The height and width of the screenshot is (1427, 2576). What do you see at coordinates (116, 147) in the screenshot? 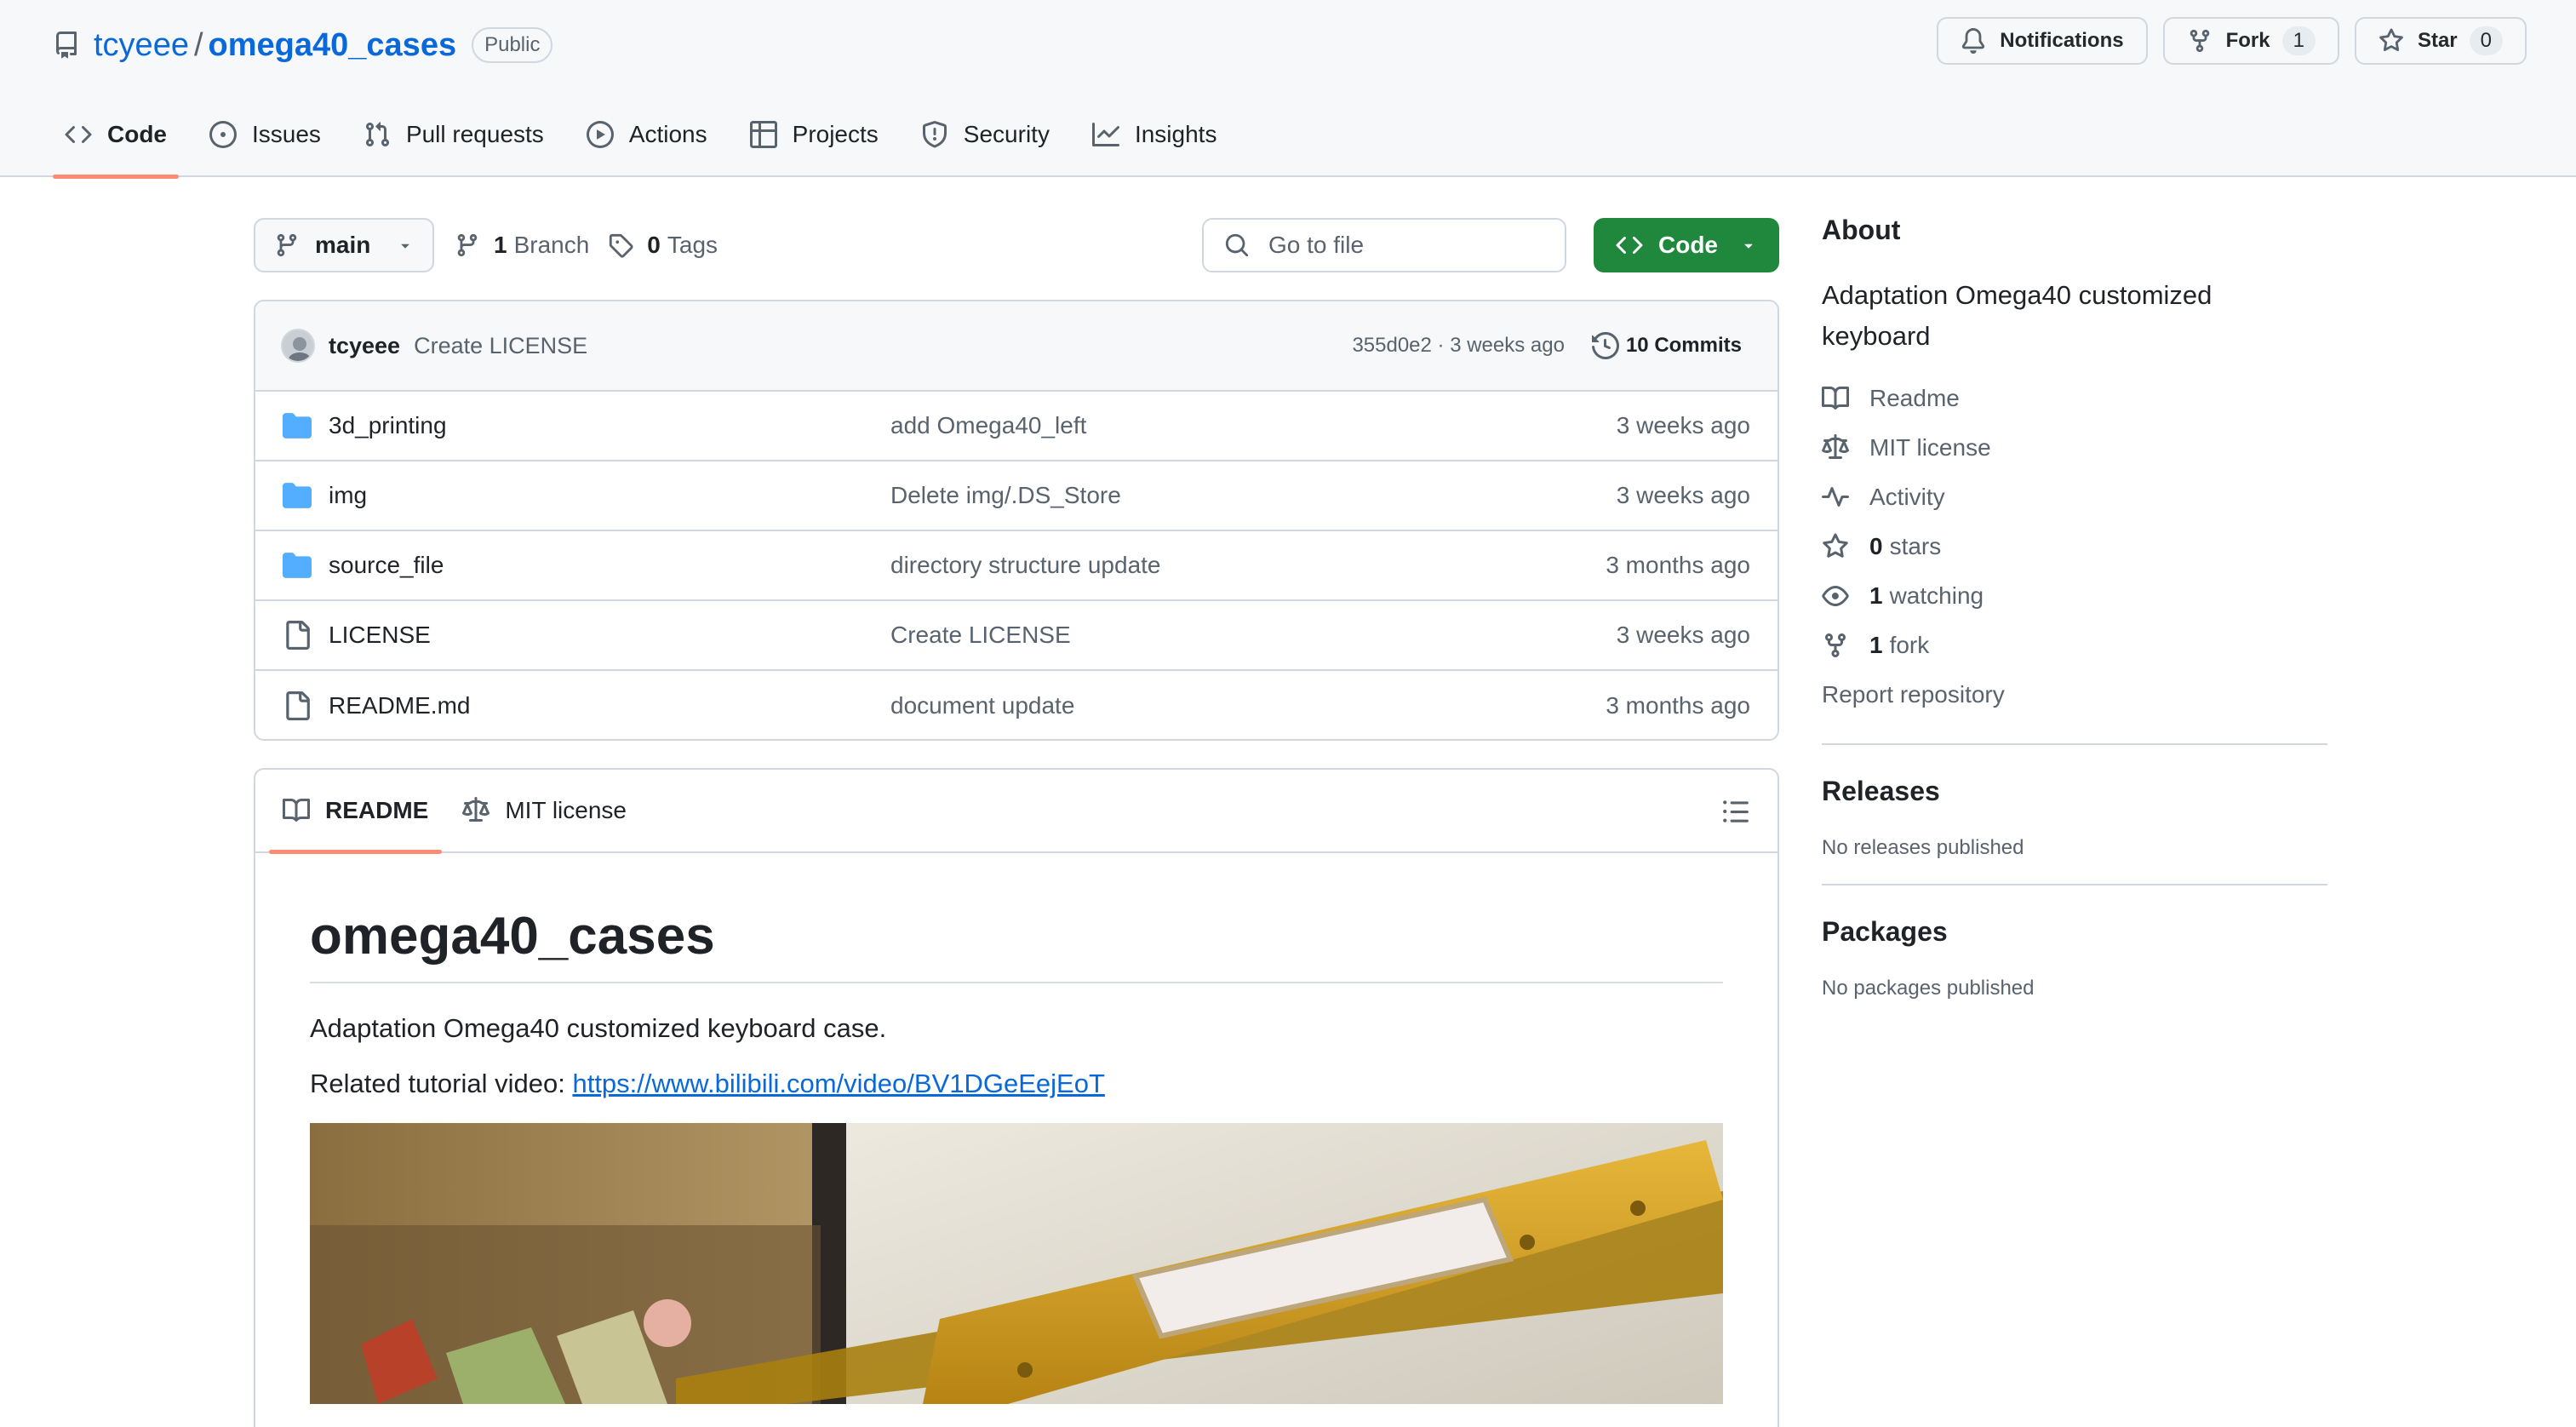
I see `tab-code: Code` at bounding box center [116, 147].